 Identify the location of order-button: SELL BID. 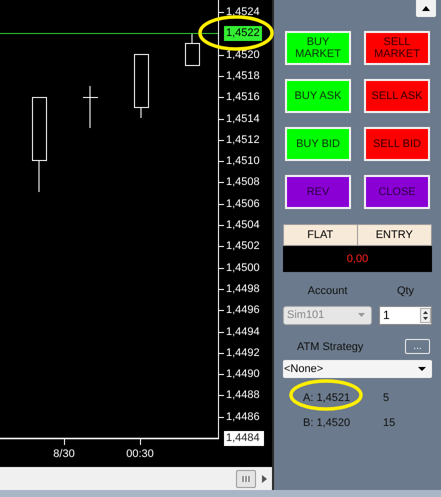
(397, 144).